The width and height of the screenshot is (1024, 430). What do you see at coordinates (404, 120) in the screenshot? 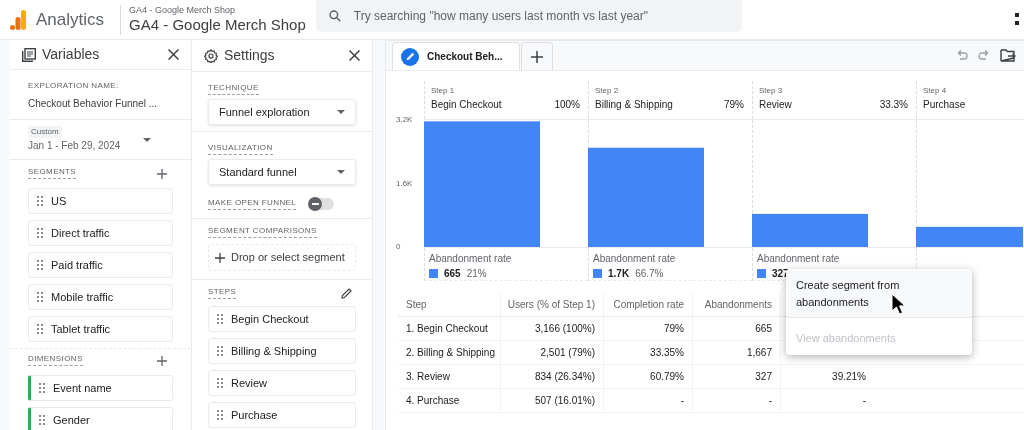
I see `axis-tick-label: 3.2K` at bounding box center [404, 120].